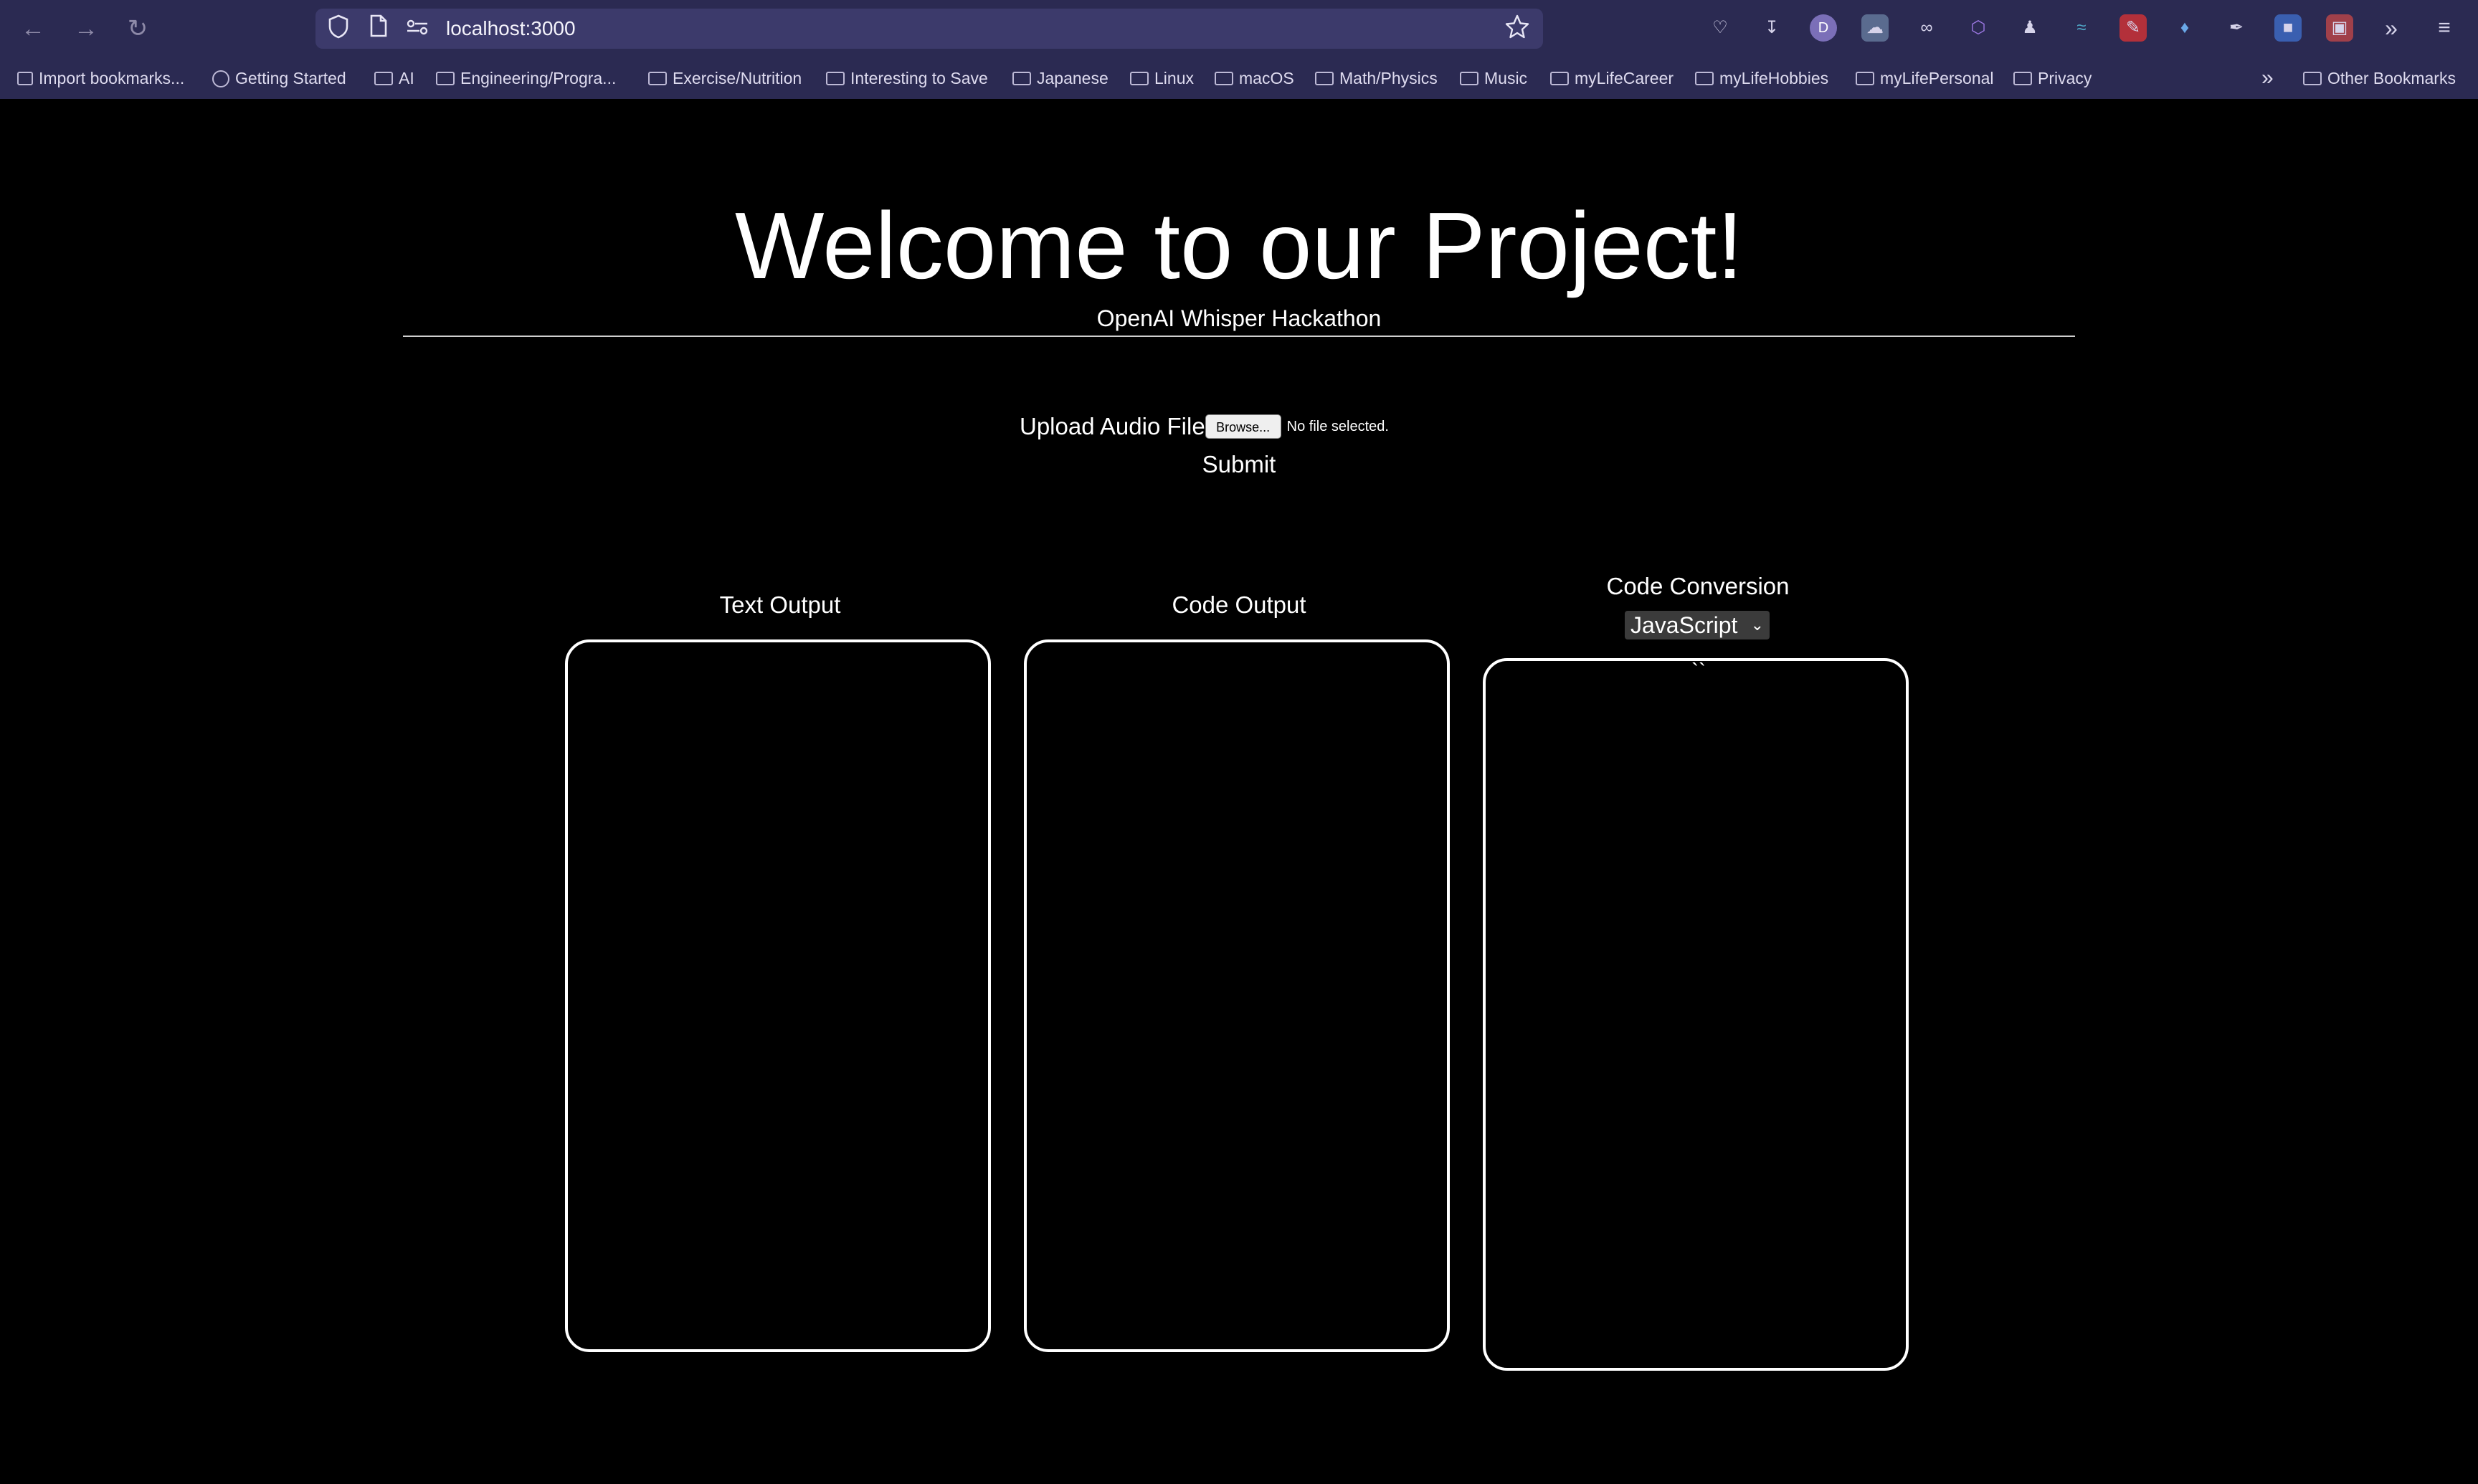 This screenshot has height=1484, width=2478. I want to click on import-icon, so click(25, 79).